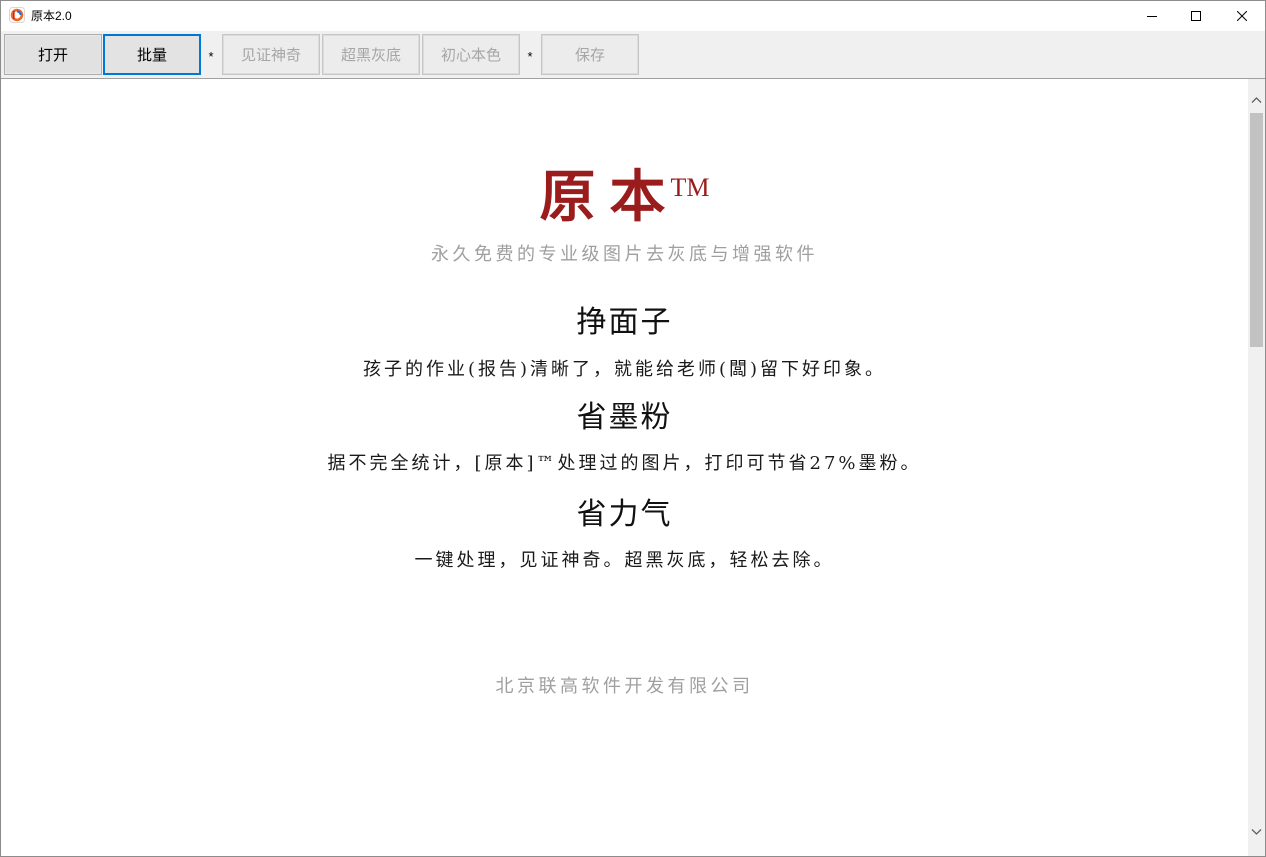 Image resolution: width=1266 pixels, height=857 pixels. I want to click on minimize-button, so click(1152, 16).